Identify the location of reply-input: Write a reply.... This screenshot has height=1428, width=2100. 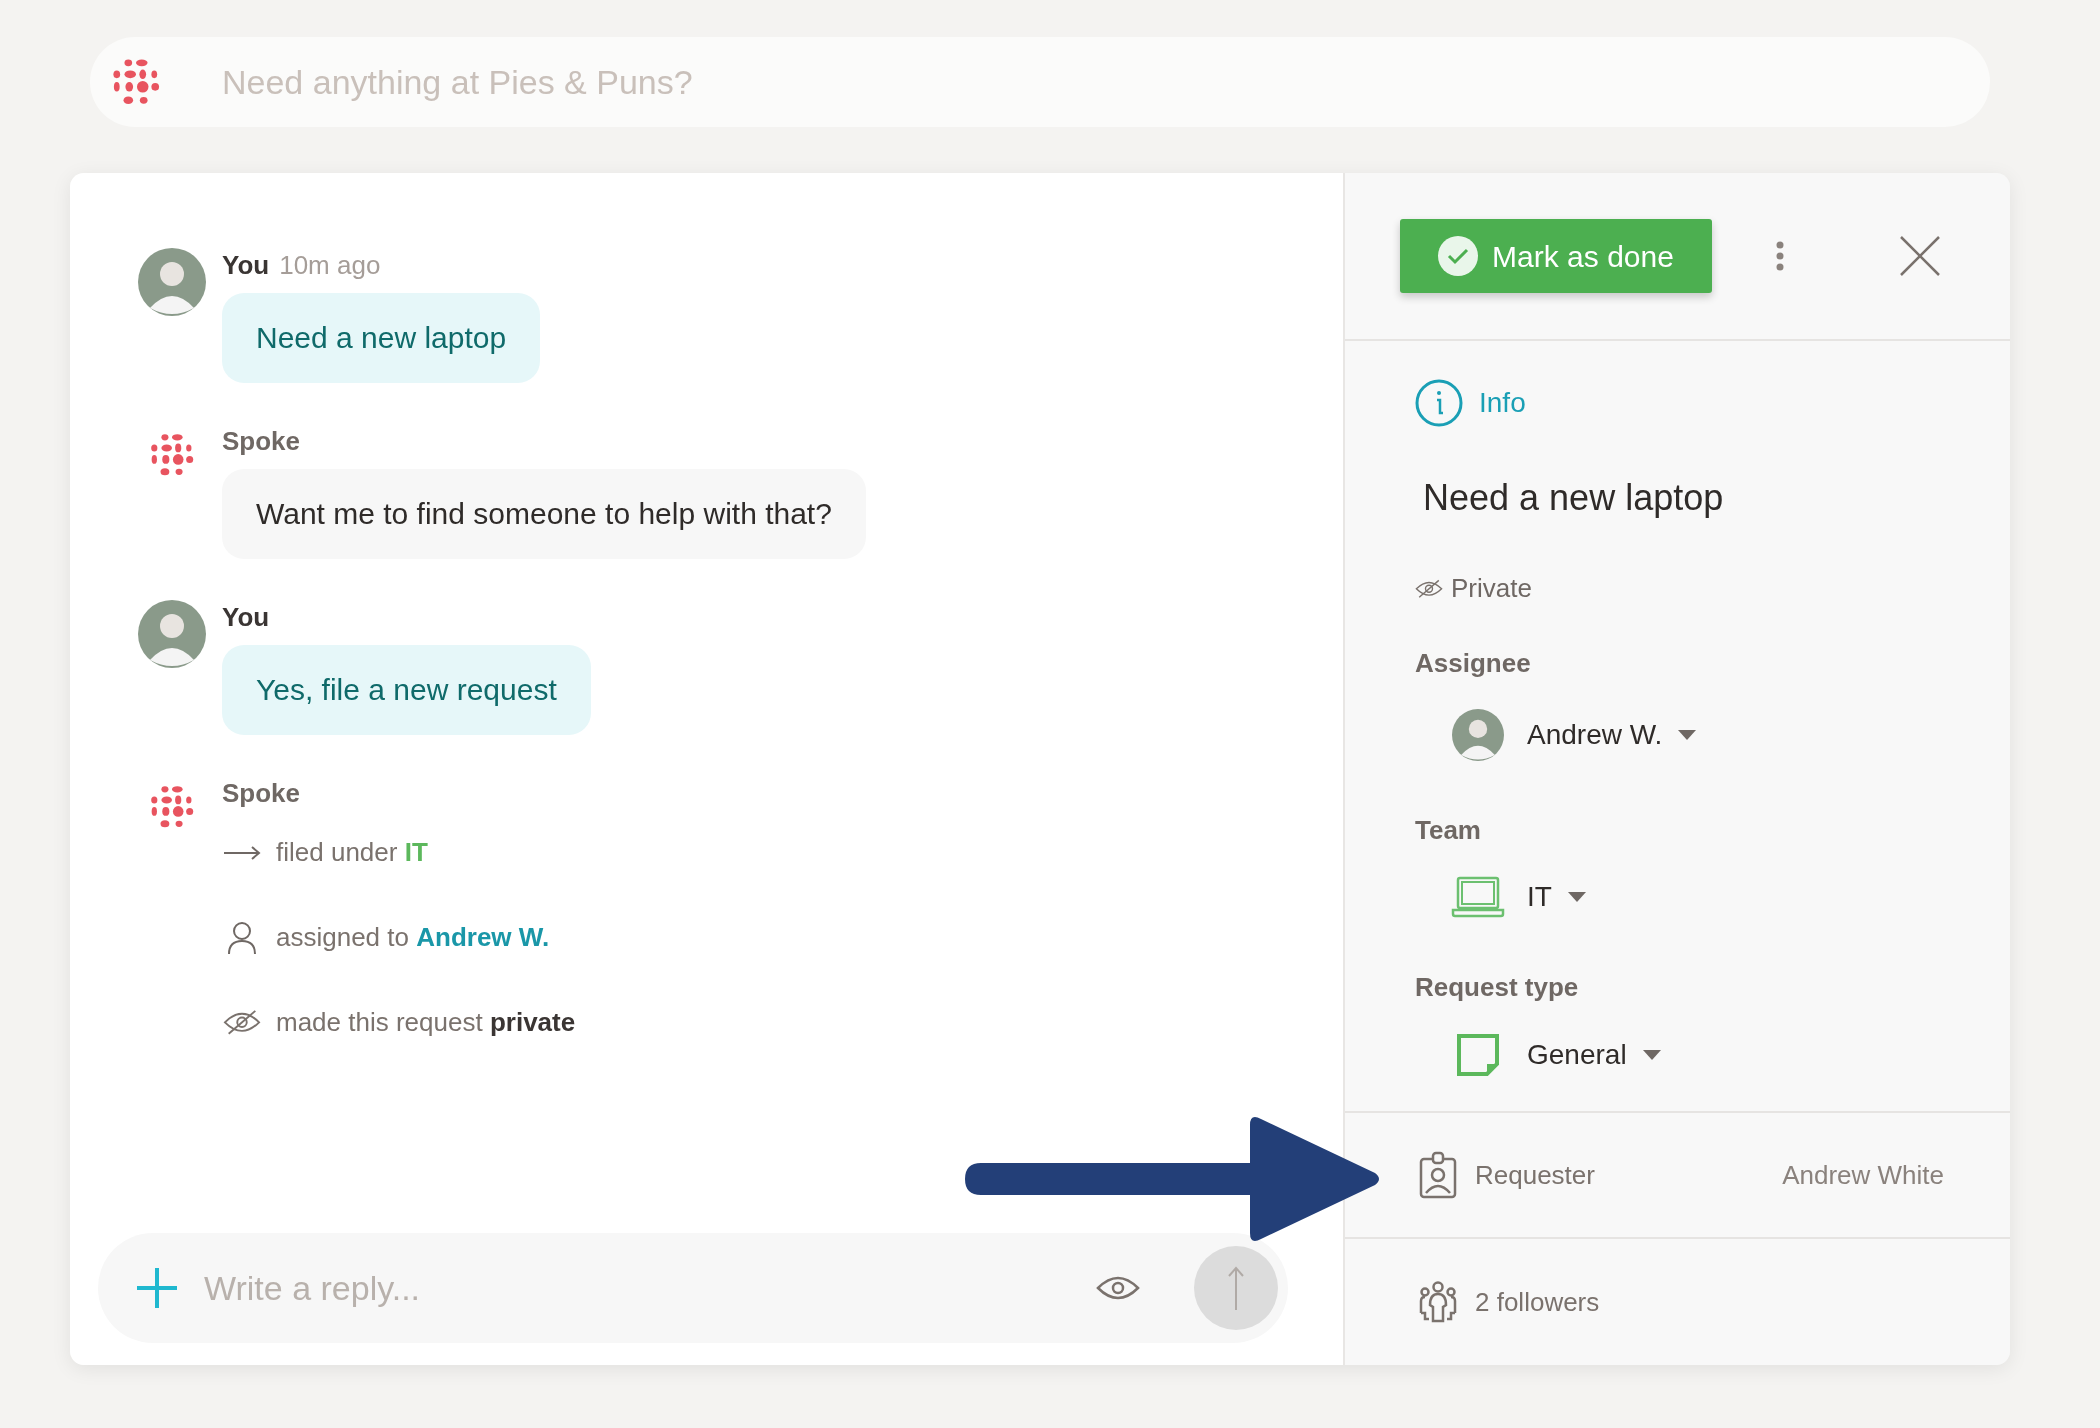
(637, 1288).